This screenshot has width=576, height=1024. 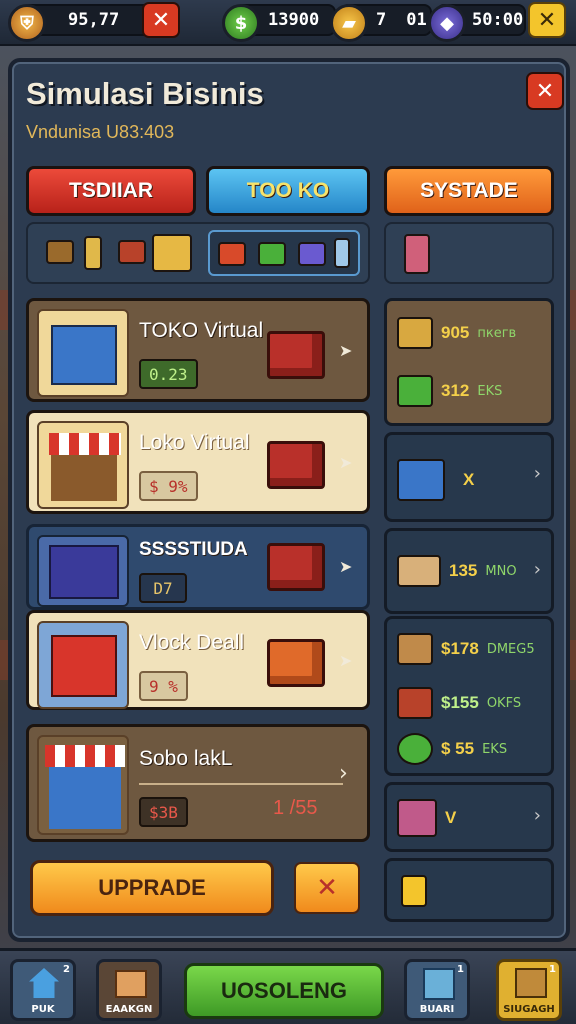 I want to click on side-item: $ 55 EKS, so click(x=452, y=749).